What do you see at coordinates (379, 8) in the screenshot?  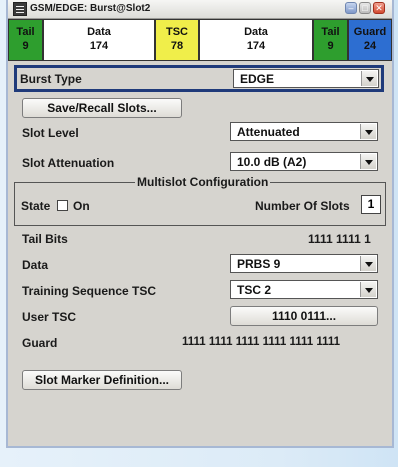 I see `close-icon: ✕` at bounding box center [379, 8].